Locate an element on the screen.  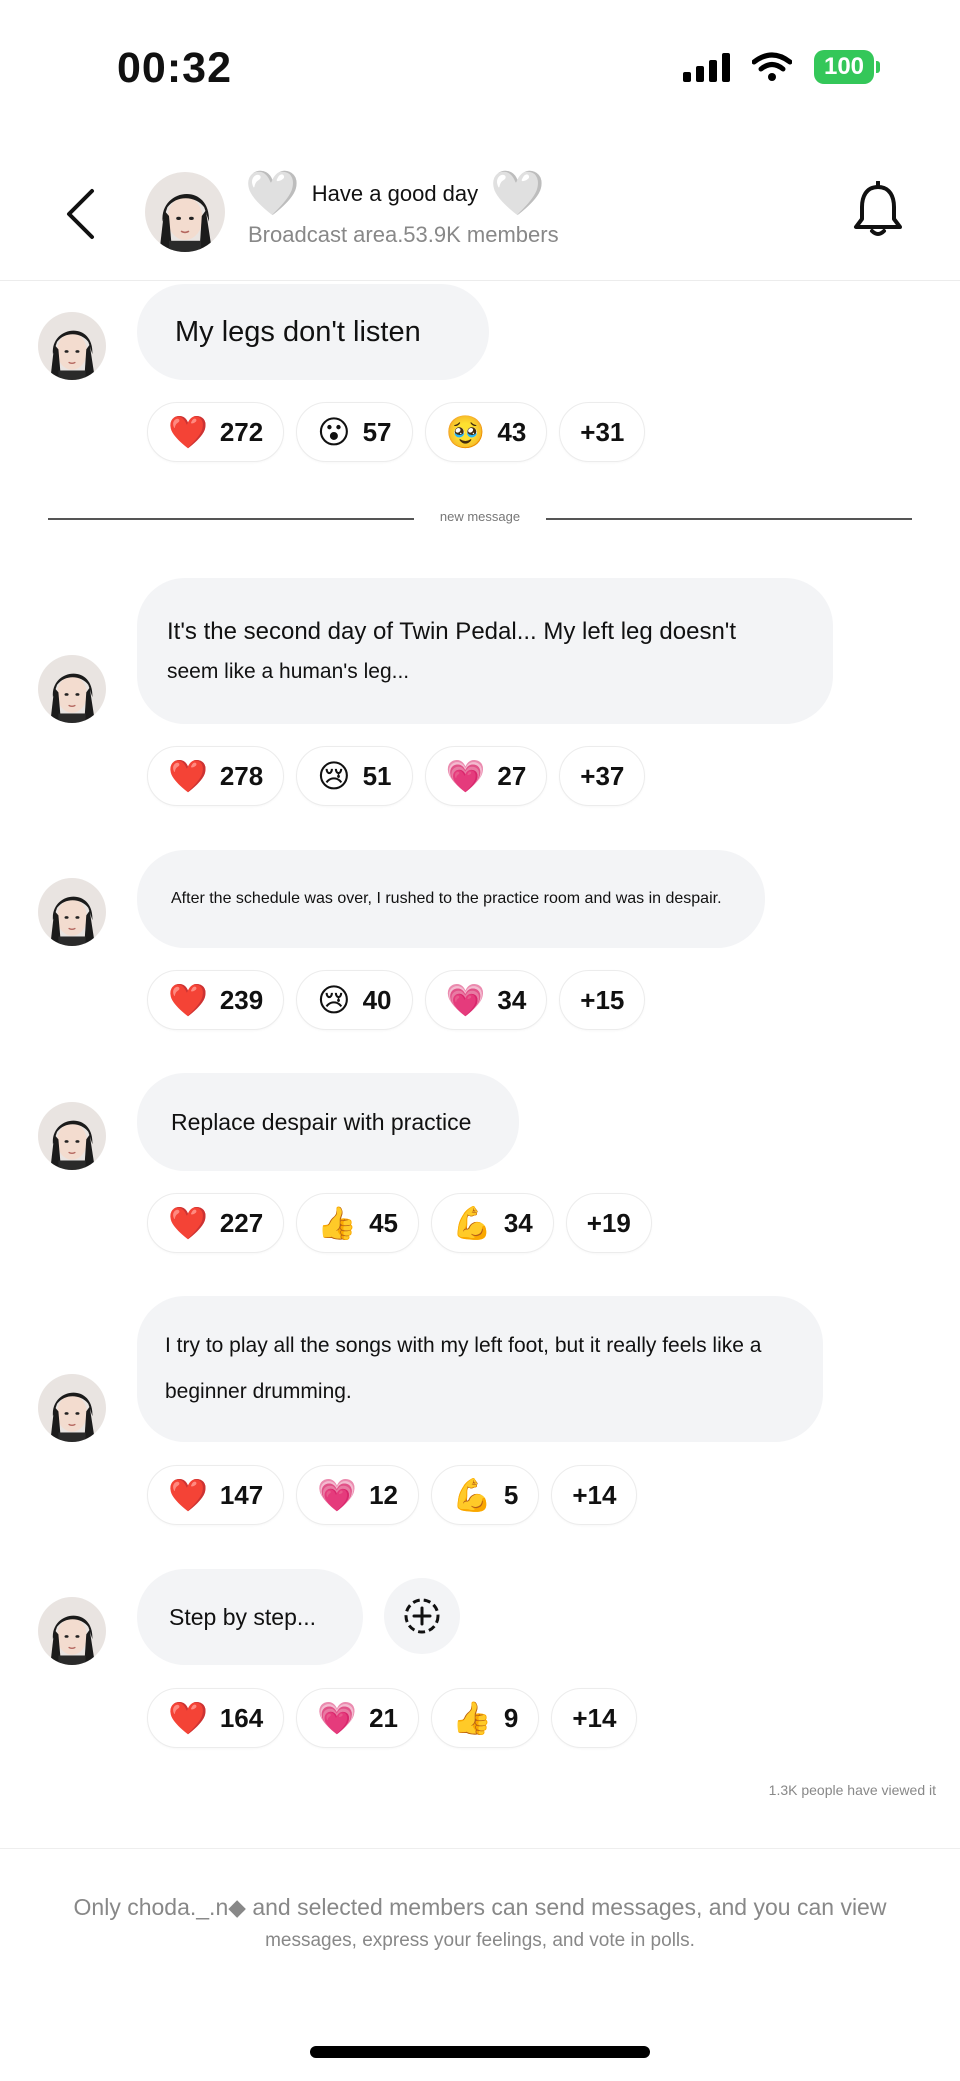
reaction-count: 57 is located at coordinates (377, 431).